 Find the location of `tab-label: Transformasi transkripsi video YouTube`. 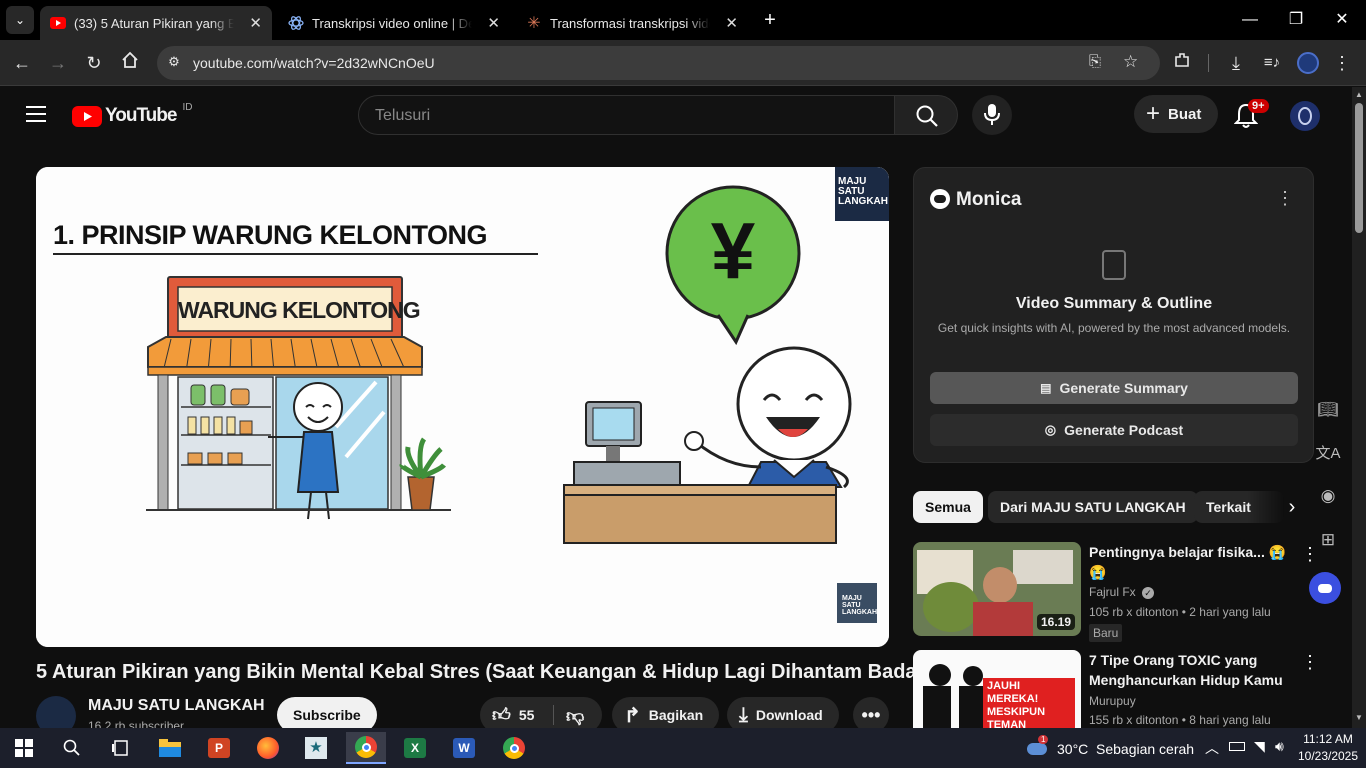

tab-label: Transformasi transkripsi video YouTube is located at coordinates (630, 23).